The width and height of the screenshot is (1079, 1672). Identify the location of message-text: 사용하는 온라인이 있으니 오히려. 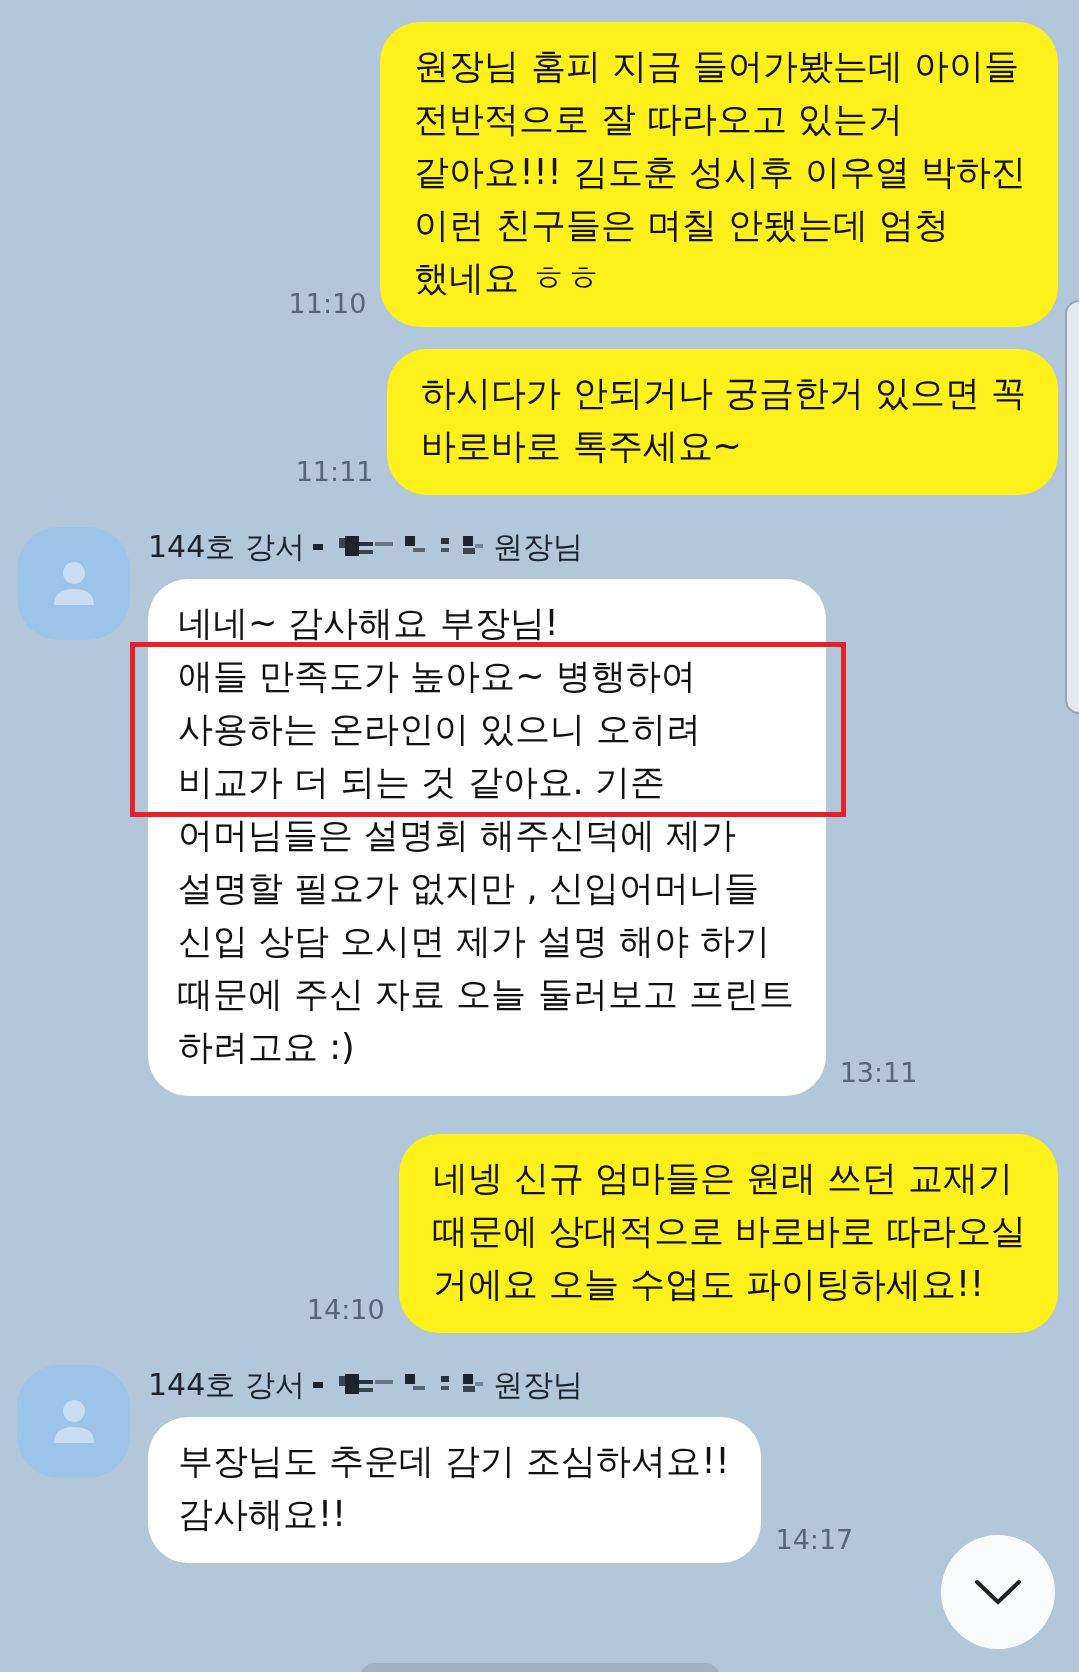
(440, 729).